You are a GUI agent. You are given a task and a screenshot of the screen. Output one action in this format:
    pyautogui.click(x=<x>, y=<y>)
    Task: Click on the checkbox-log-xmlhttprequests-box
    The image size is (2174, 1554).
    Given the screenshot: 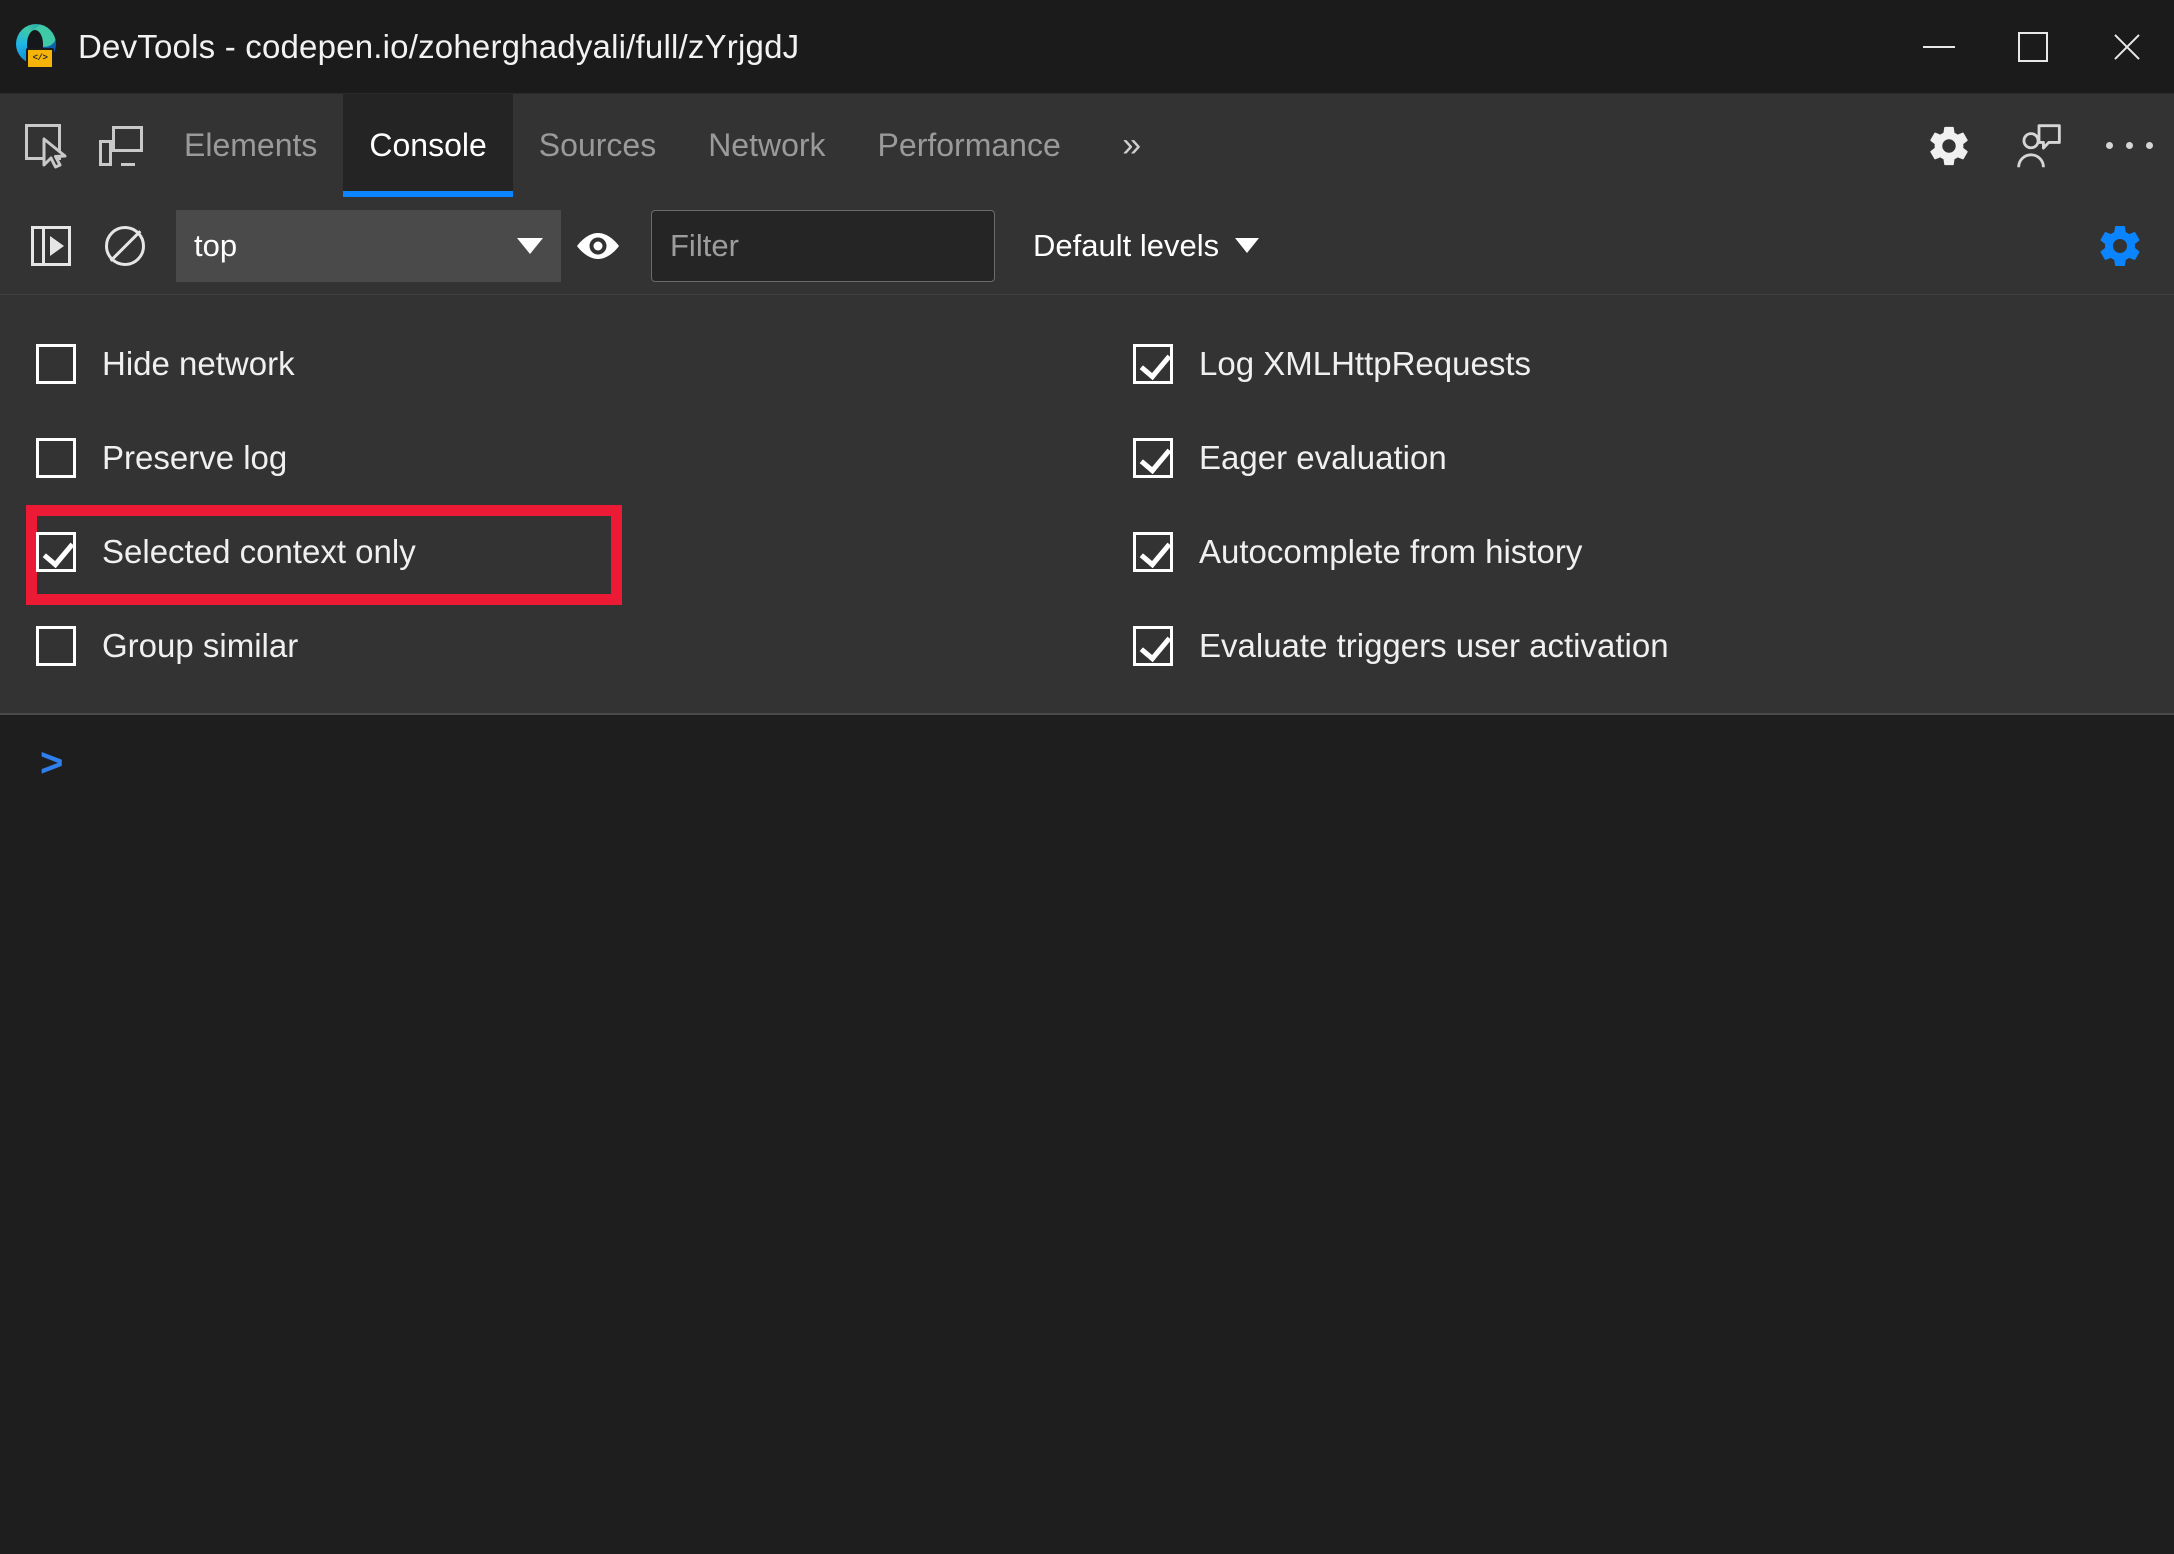 What is the action you would take?
    pyautogui.click(x=1153, y=364)
    